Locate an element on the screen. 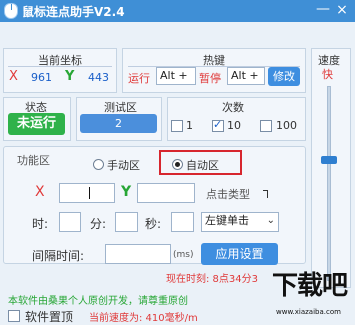 The width and height of the screenshot is (355, 325). test-area-button: 2 is located at coordinates (118, 123).